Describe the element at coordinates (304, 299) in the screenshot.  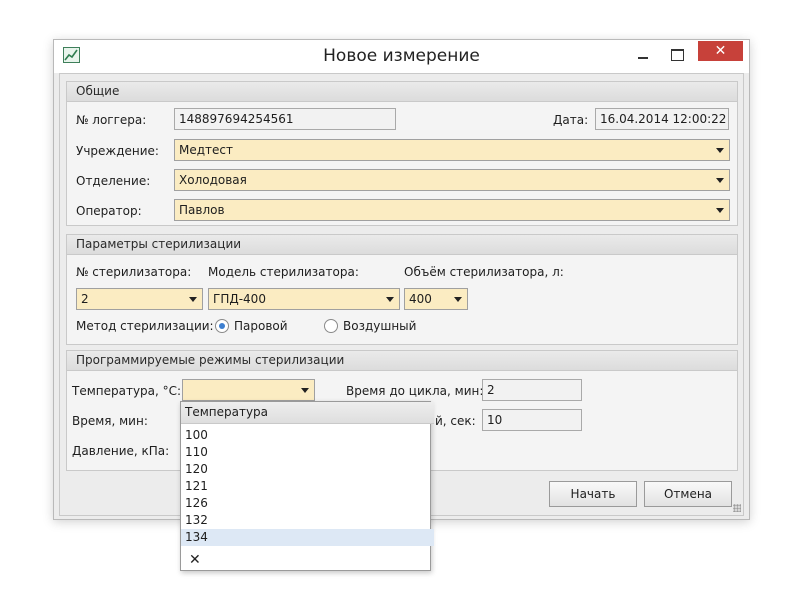
I see `sterilizer-model-select: ГПД-400` at that location.